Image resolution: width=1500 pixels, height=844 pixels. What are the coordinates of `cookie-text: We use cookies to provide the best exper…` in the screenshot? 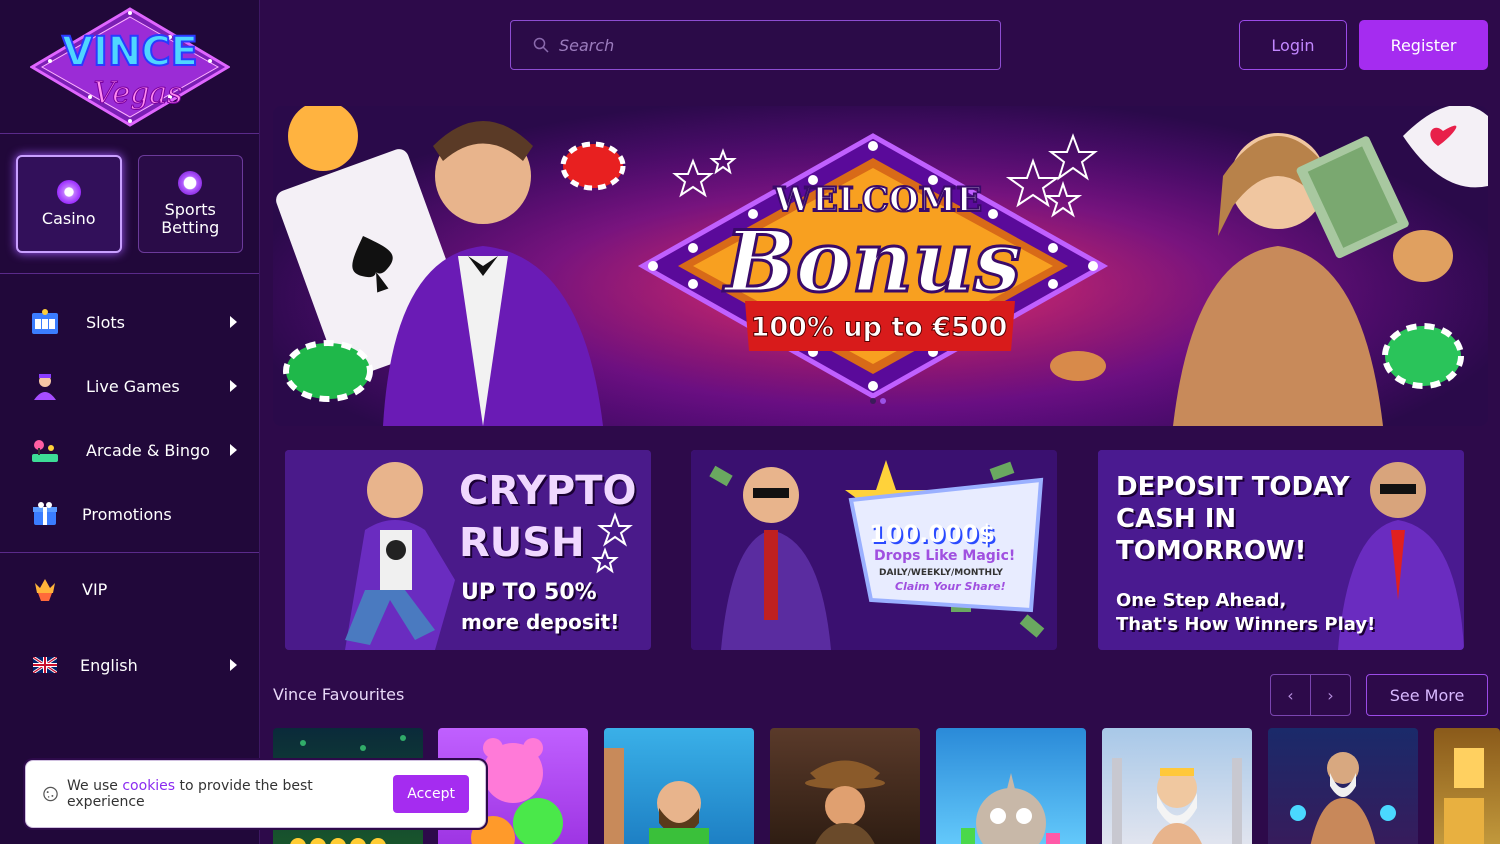 It's located at (190, 794).